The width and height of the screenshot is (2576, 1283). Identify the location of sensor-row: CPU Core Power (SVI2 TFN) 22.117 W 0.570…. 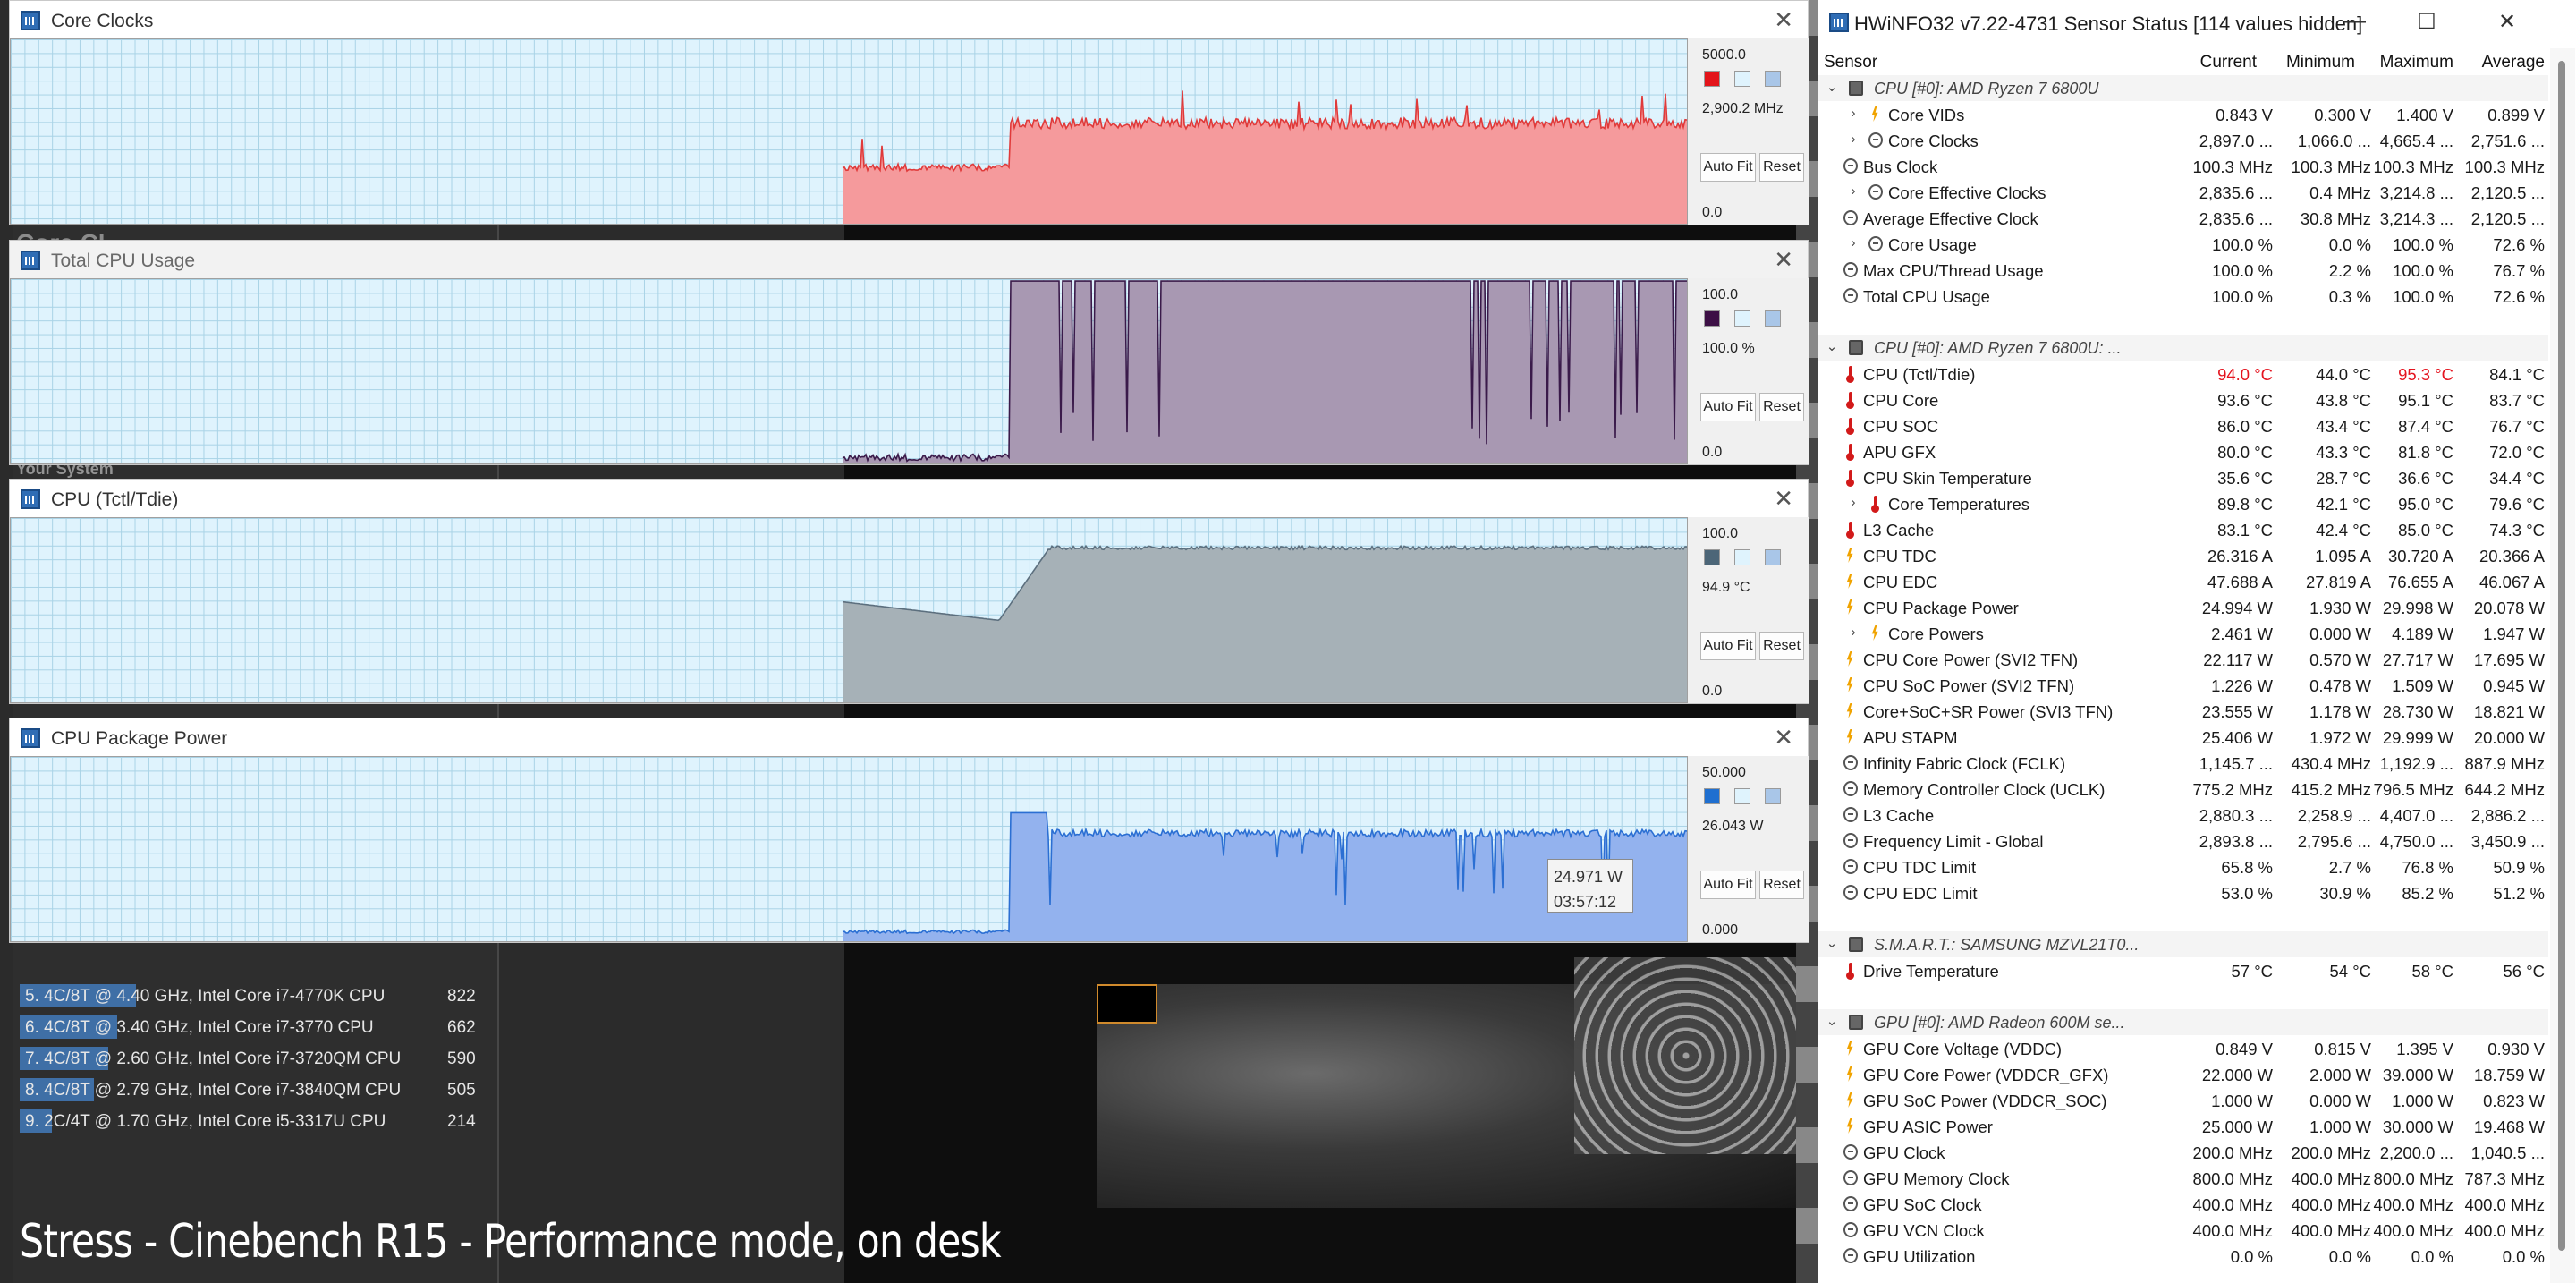
(2183, 659).